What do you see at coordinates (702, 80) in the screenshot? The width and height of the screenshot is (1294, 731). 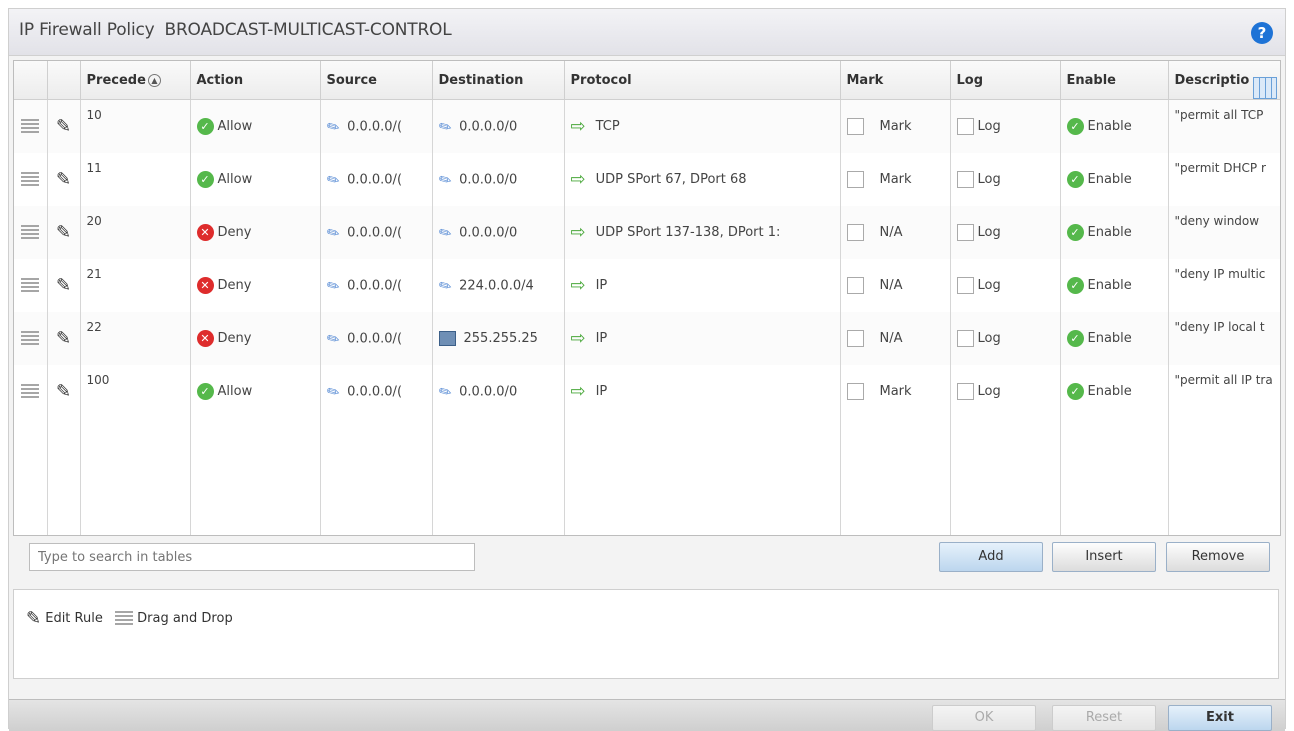 I see `header-protocol: Protocol` at bounding box center [702, 80].